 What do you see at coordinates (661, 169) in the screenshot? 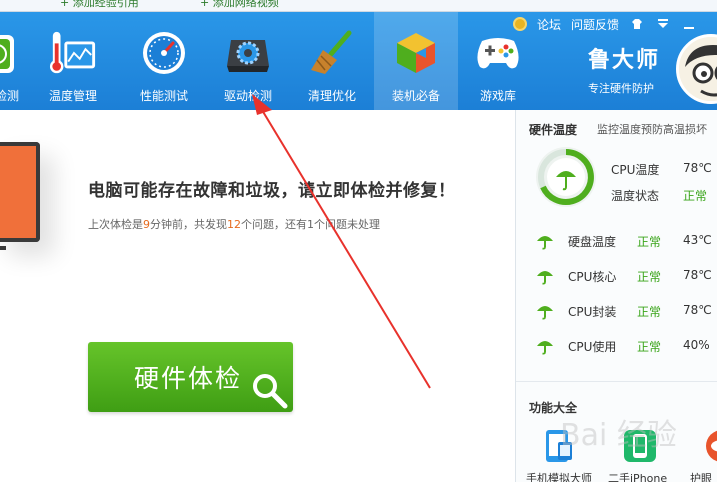
I see `cpu-temp-readout: CPU温度 78℃` at bounding box center [661, 169].